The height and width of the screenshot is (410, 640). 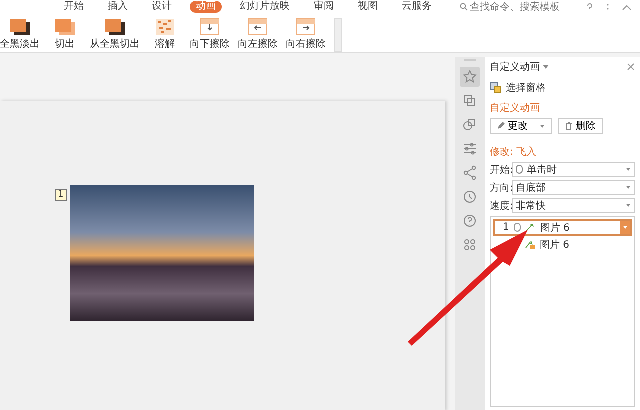 I want to click on close-icon, so click(x=631, y=67).